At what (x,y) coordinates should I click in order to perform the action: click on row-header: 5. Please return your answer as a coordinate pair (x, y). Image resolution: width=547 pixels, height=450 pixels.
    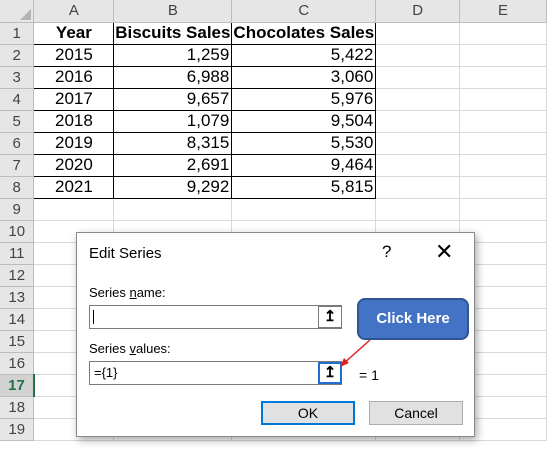
    Looking at the image, I should click on (17, 121).